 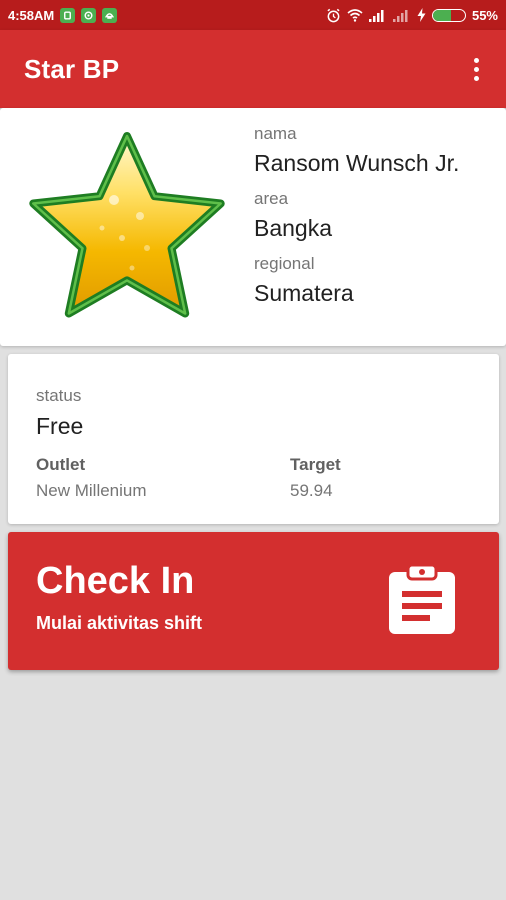 I want to click on regional-label: regional, so click(x=284, y=263).